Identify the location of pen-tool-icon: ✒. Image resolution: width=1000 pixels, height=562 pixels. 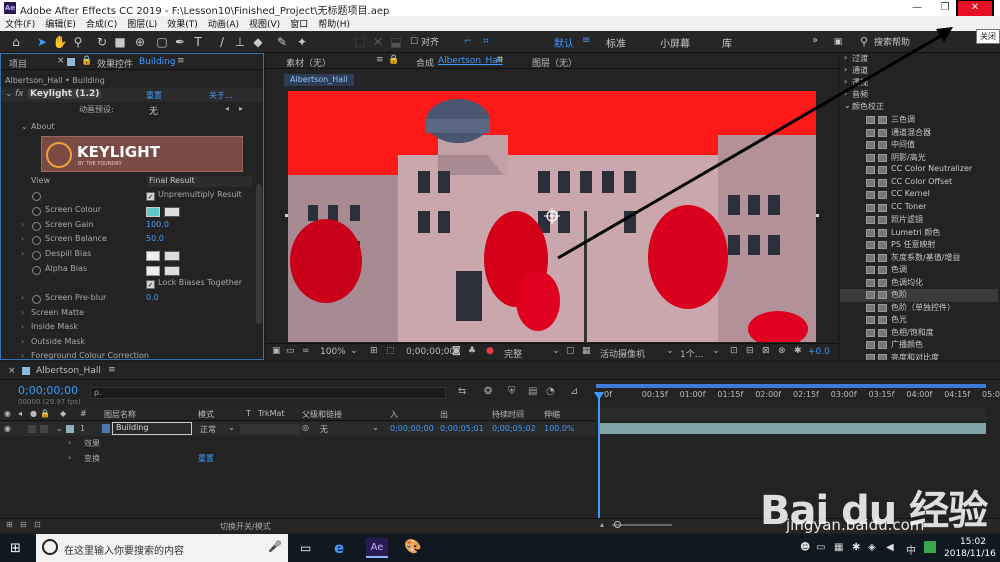
(180, 42).